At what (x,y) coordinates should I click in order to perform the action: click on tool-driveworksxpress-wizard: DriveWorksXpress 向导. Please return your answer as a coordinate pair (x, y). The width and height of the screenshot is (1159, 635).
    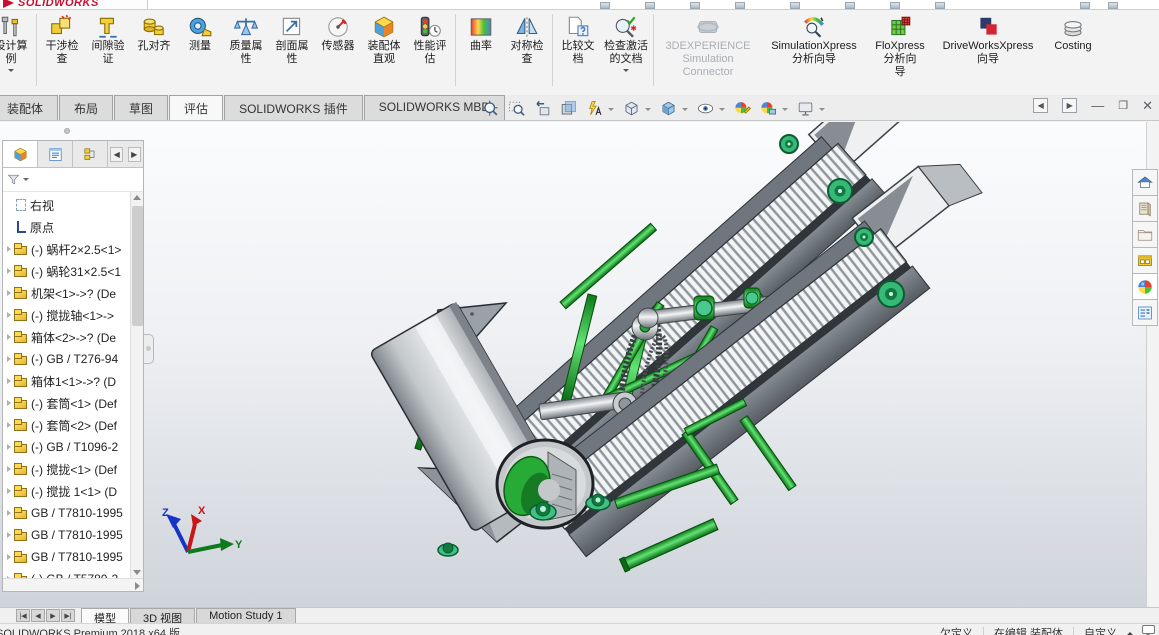
    Looking at the image, I should click on (988, 52).